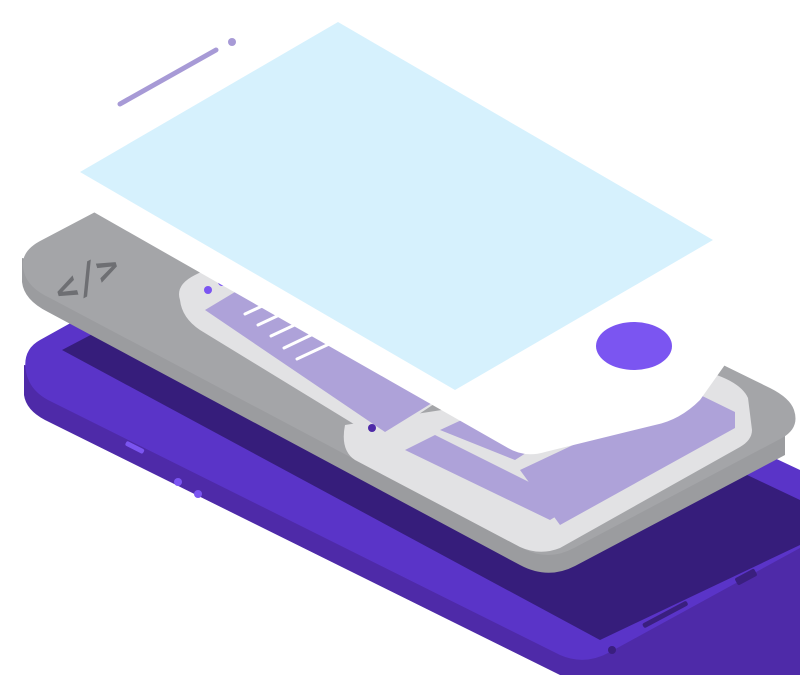 The width and height of the screenshot is (800, 675). What do you see at coordinates (634, 346) in the screenshot?
I see `home-button-icon` at bounding box center [634, 346].